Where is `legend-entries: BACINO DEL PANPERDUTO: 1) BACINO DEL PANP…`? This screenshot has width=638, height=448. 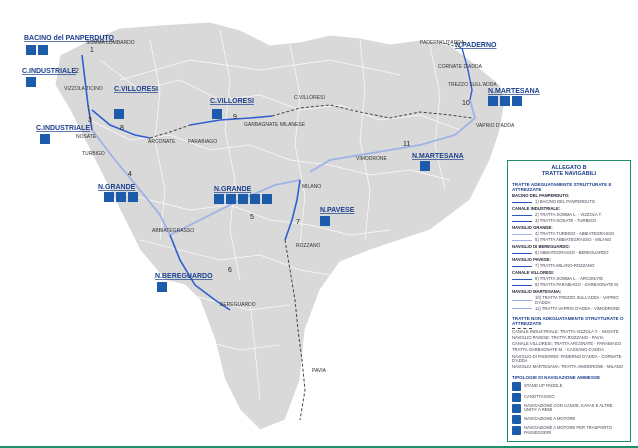
legend-entries: BACINO DEL PANPERDUTO: 1) BACINO DEL PANP… is located at coordinates (569, 252).